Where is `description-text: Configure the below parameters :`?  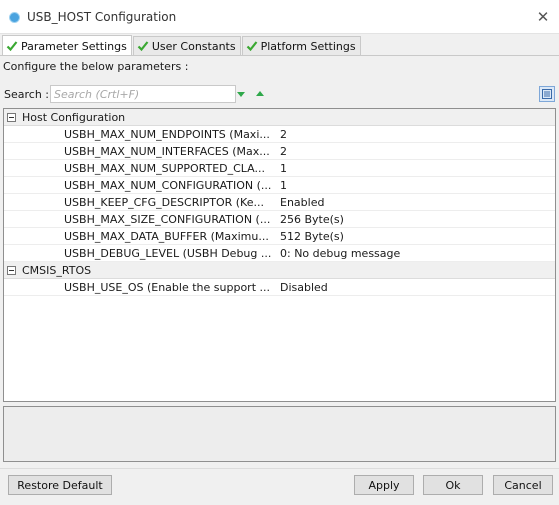 description-text: Configure the below parameters : is located at coordinates (96, 66).